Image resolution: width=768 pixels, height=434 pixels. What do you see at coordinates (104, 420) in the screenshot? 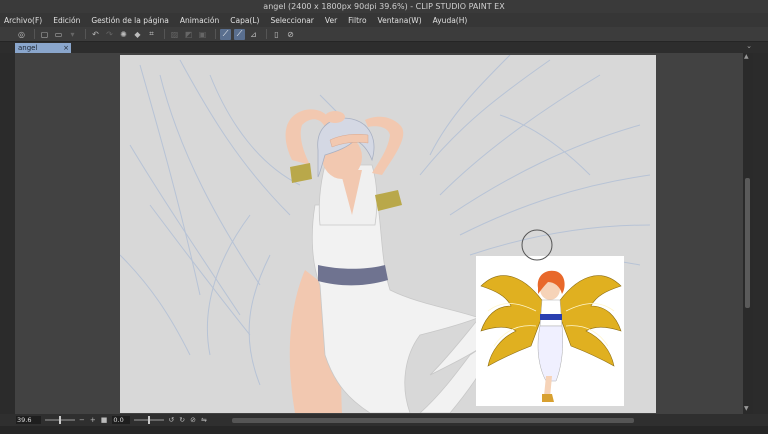
I see `fit-view-icon: ■` at bounding box center [104, 420].